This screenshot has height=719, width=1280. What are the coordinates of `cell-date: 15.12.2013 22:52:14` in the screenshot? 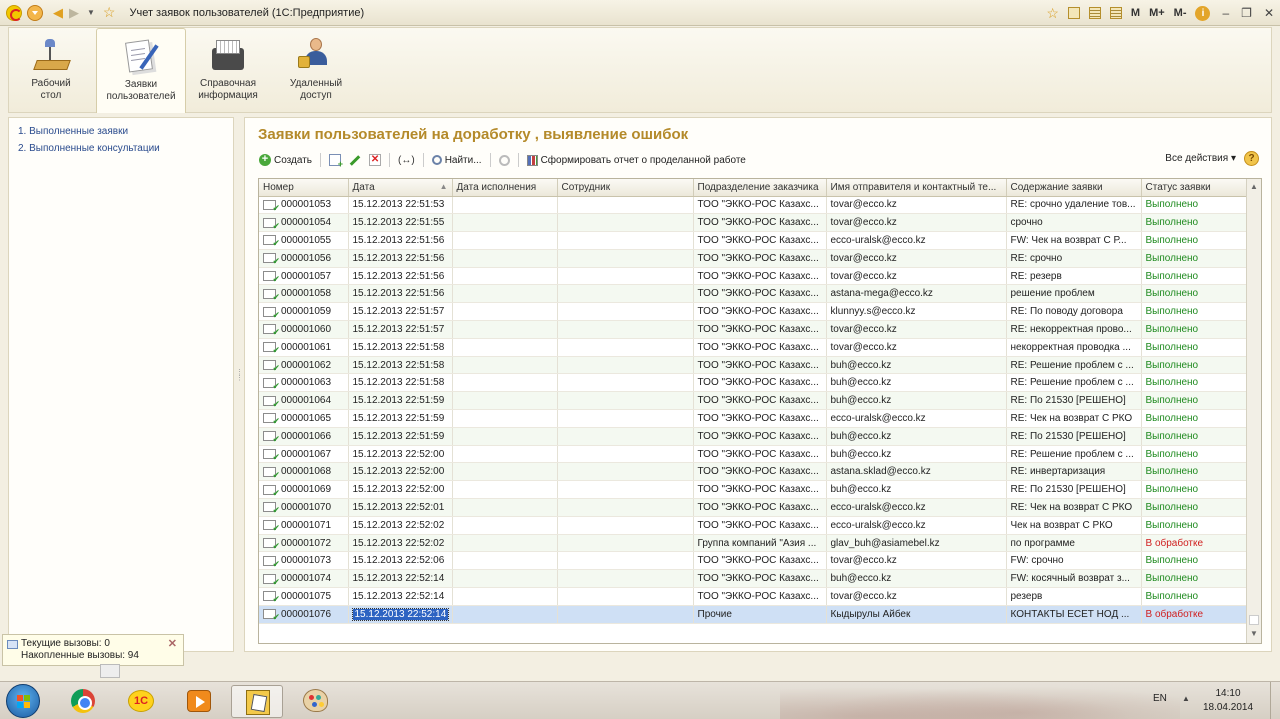 It's located at (400, 596).